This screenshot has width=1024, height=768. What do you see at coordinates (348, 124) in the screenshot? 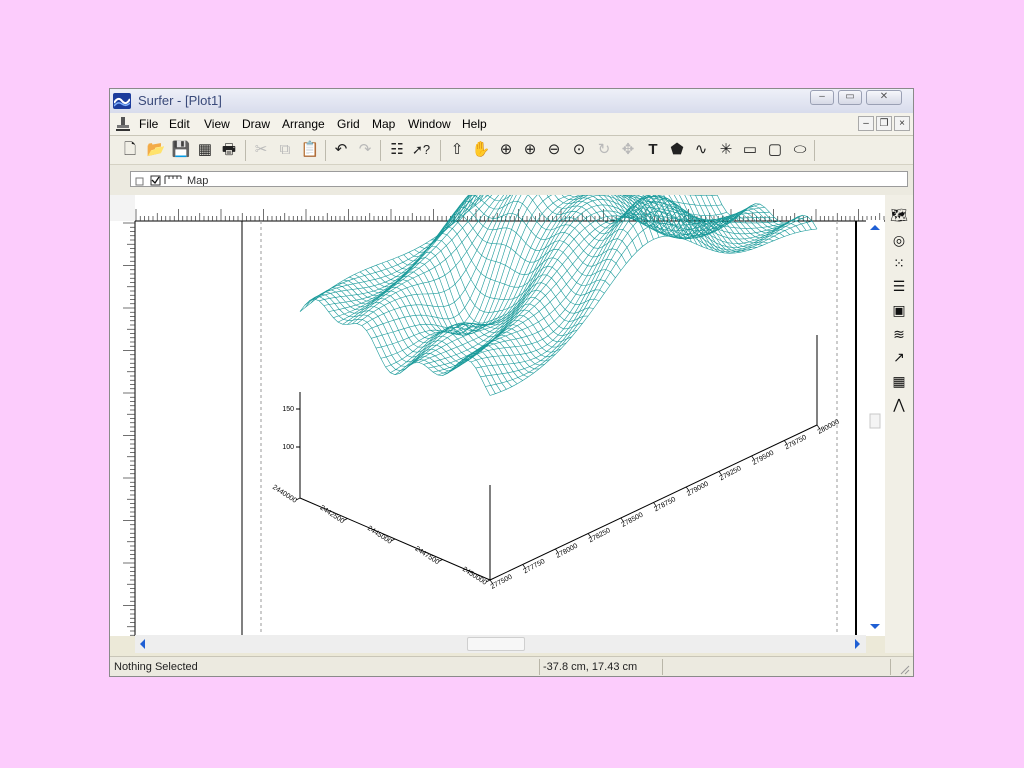
I see `menu-grid: Grid` at bounding box center [348, 124].